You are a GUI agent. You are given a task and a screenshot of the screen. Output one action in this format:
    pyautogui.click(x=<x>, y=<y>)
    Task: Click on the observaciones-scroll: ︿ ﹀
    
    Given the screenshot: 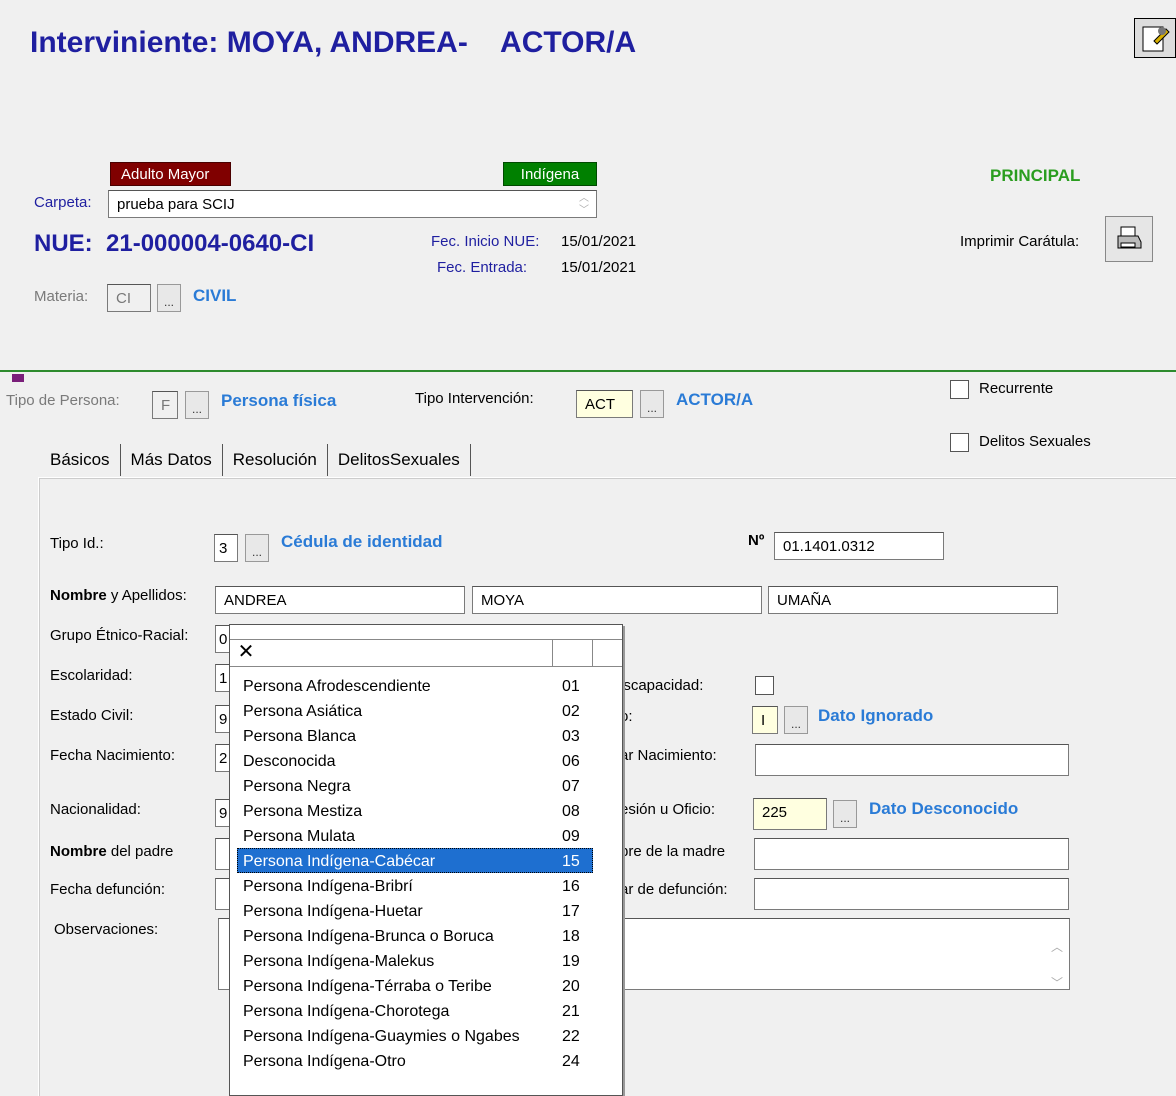 What is the action you would take?
    pyautogui.click(x=1057, y=959)
    